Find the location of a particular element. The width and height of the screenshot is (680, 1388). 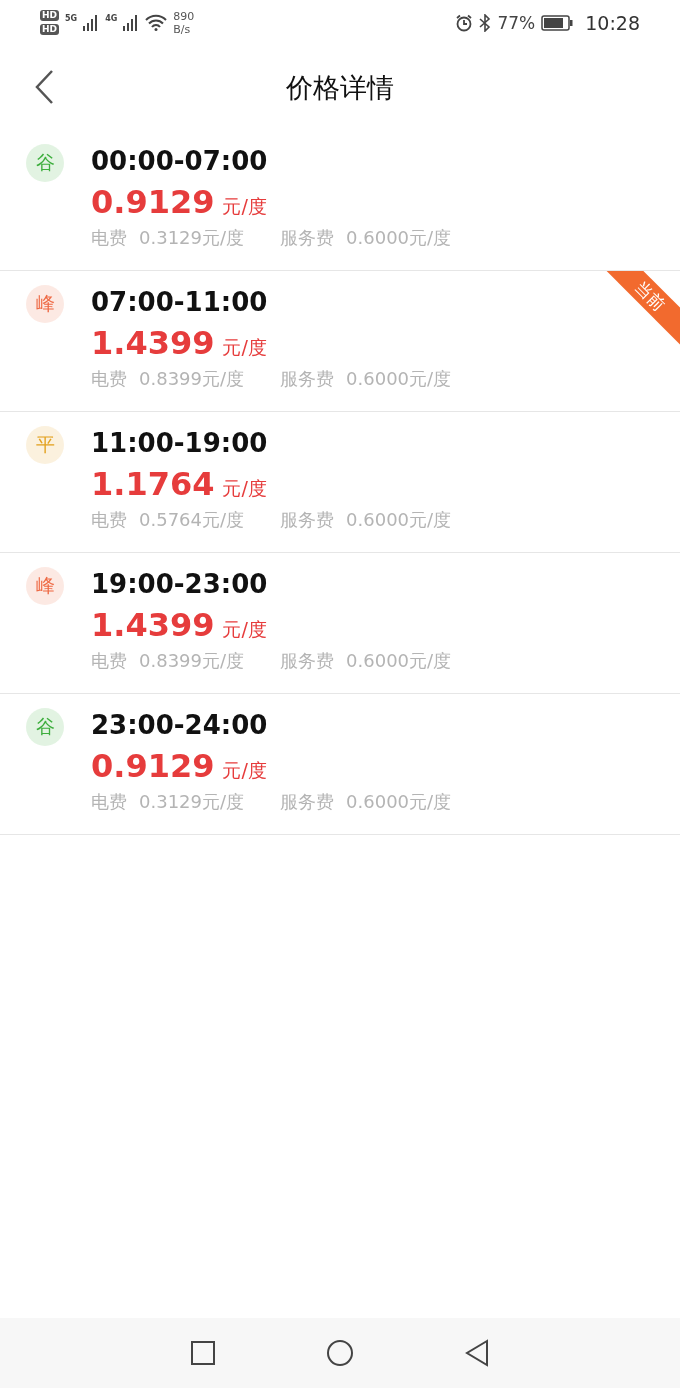

clock-time: 10:28 is located at coordinates (612, 22).